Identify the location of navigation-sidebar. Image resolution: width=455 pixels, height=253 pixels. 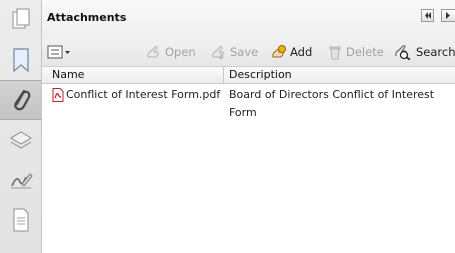
(21, 126).